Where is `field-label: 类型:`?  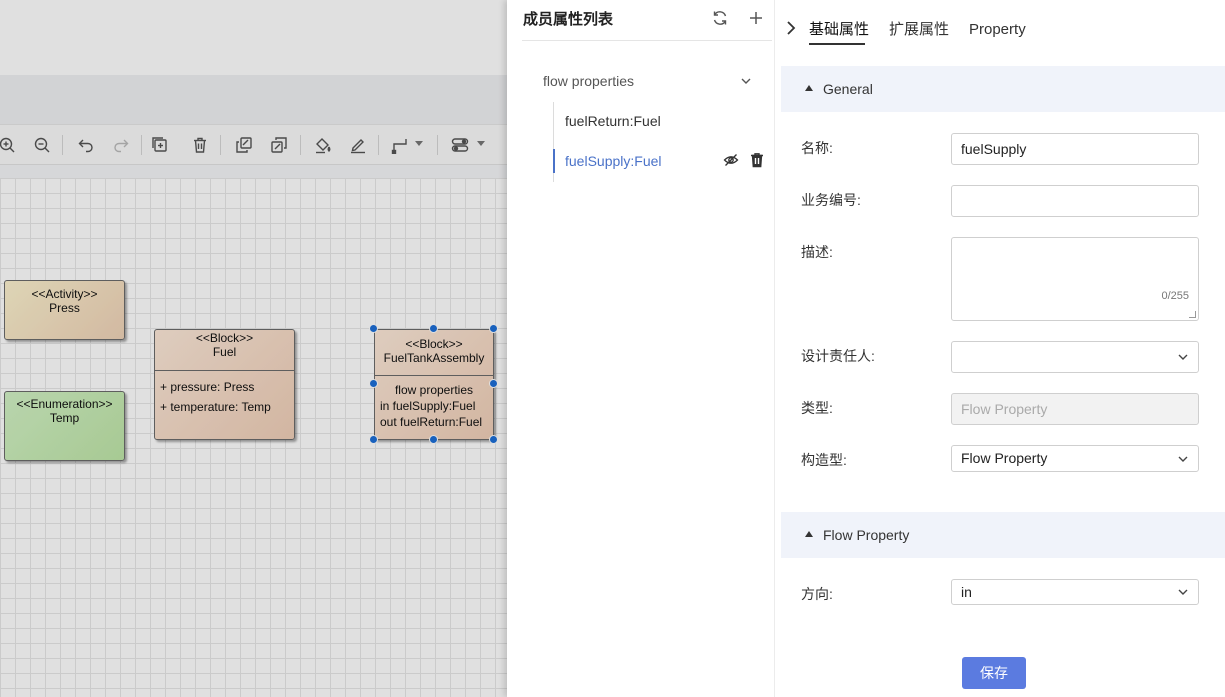 field-label: 类型: is located at coordinates (817, 408).